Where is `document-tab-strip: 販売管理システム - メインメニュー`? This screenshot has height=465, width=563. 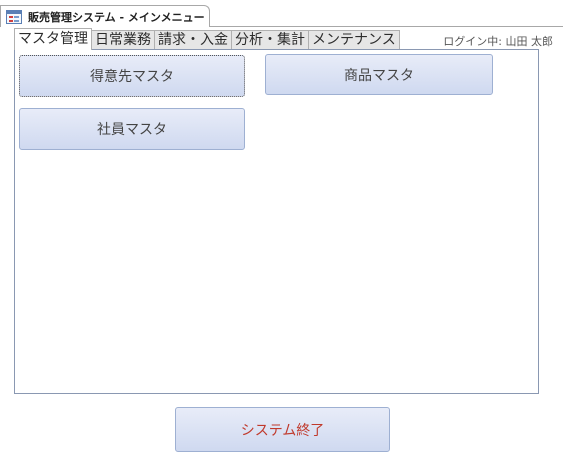 document-tab-strip: 販売管理システム - メインメニュー is located at coordinates (281, 13).